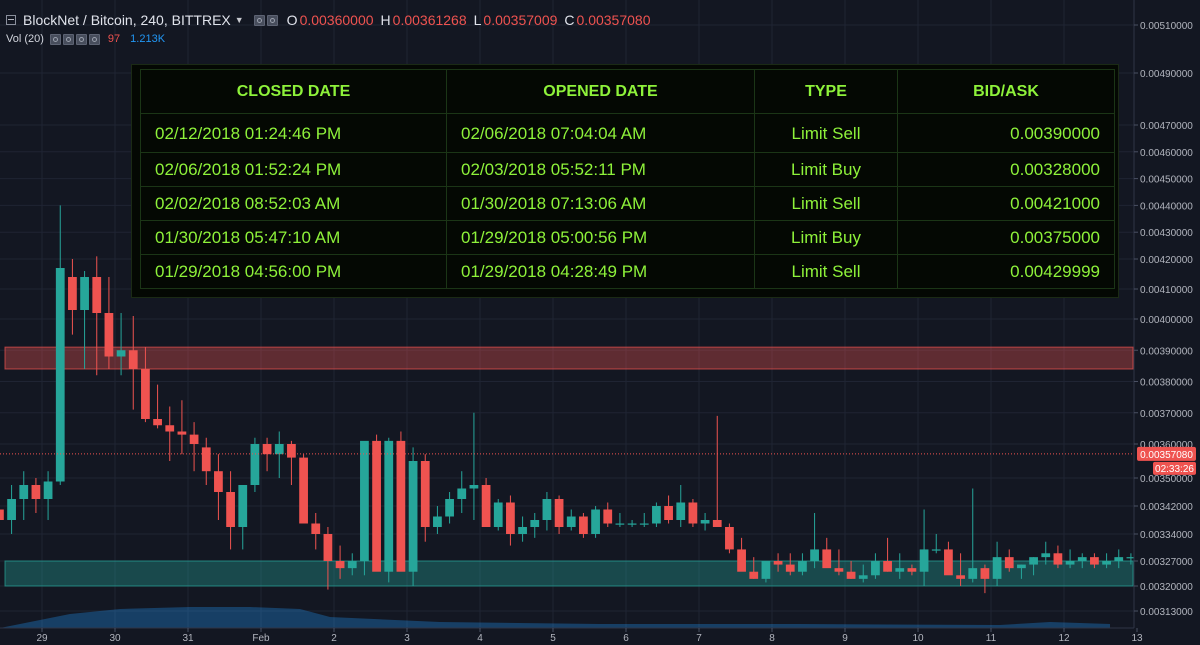  Describe the element at coordinates (1166, 206) in the screenshot. I see `price-tick-label: 0.00440000` at that location.